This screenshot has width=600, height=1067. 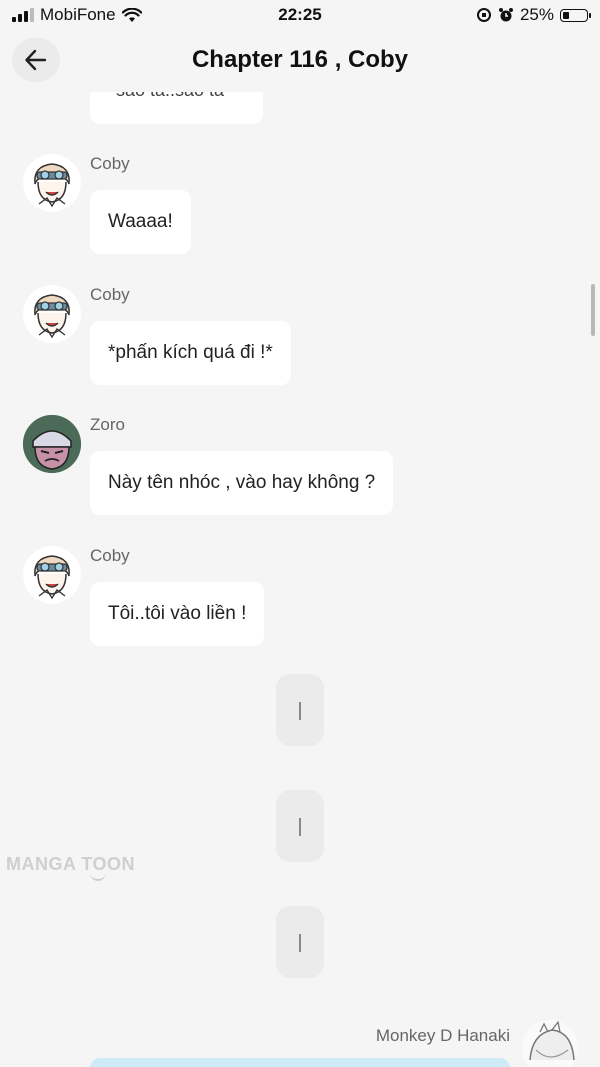 I want to click on message-bubble: Tôi..tôi vào liền !, so click(x=177, y=614).